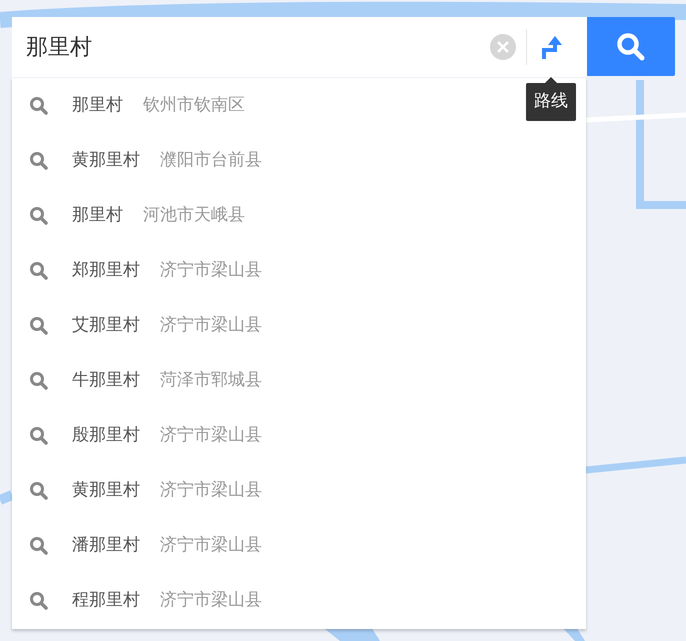 This screenshot has width=686, height=641. What do you see at coordinates (258, 47) in the screenshot?
I see `search-input: 那里村` at bounding box center [258, 47].